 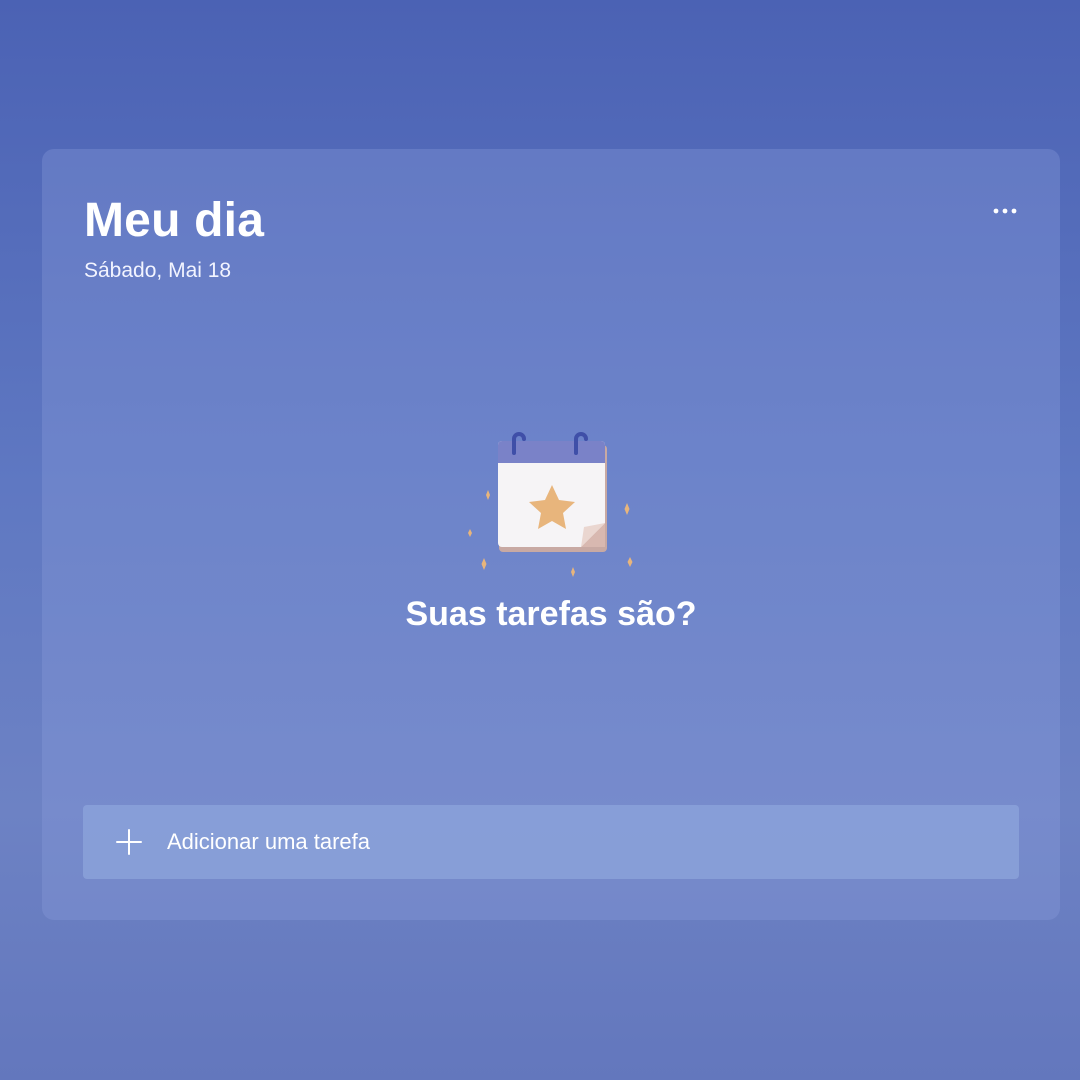 What do you see at coordinates (129, 842) in the screenshot?
I see `plus-icon` at bounding box center [129, 842].